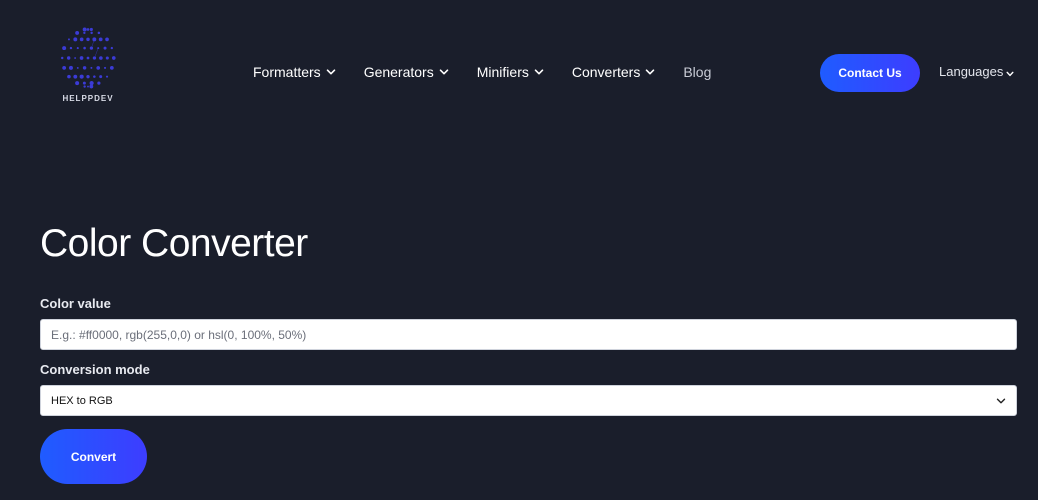 The height and width of the screenshot is (500, 1038). I want to click on nav-item-generators: Generators, so click(406, 72).